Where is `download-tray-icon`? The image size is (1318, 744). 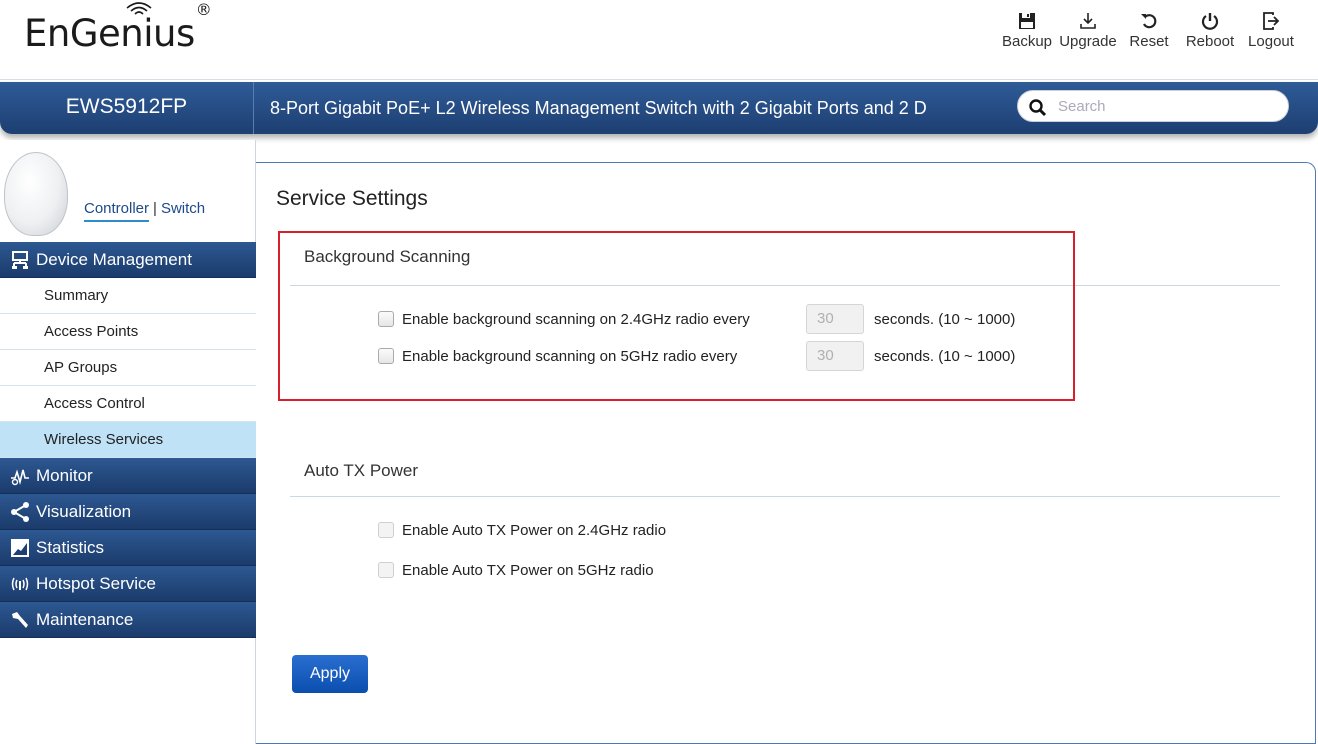 download-tray-icon is located at coordinates (1088, 21).